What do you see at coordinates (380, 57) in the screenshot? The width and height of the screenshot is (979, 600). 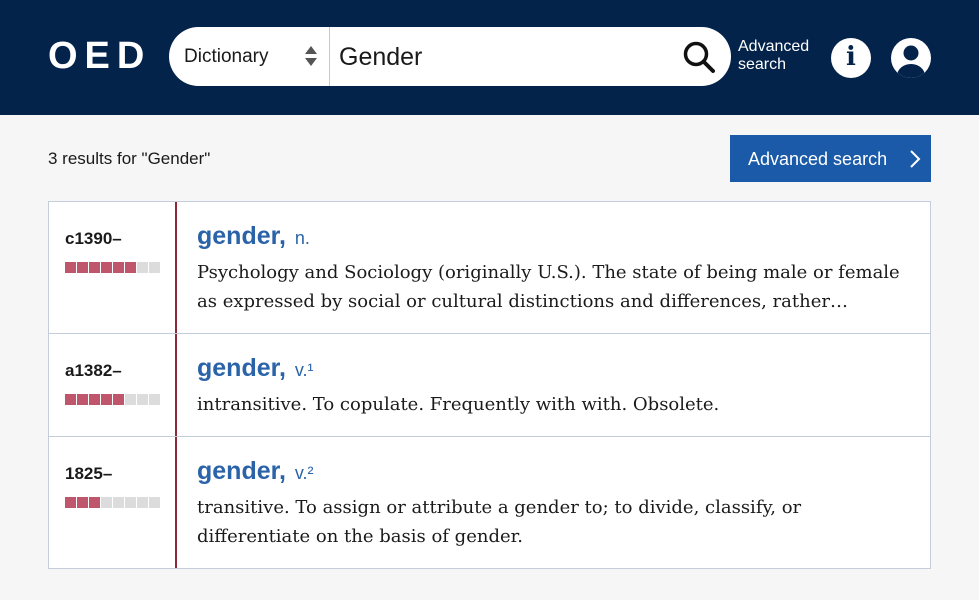 I see `search-input: Gender` at bounding box center [380, 57].